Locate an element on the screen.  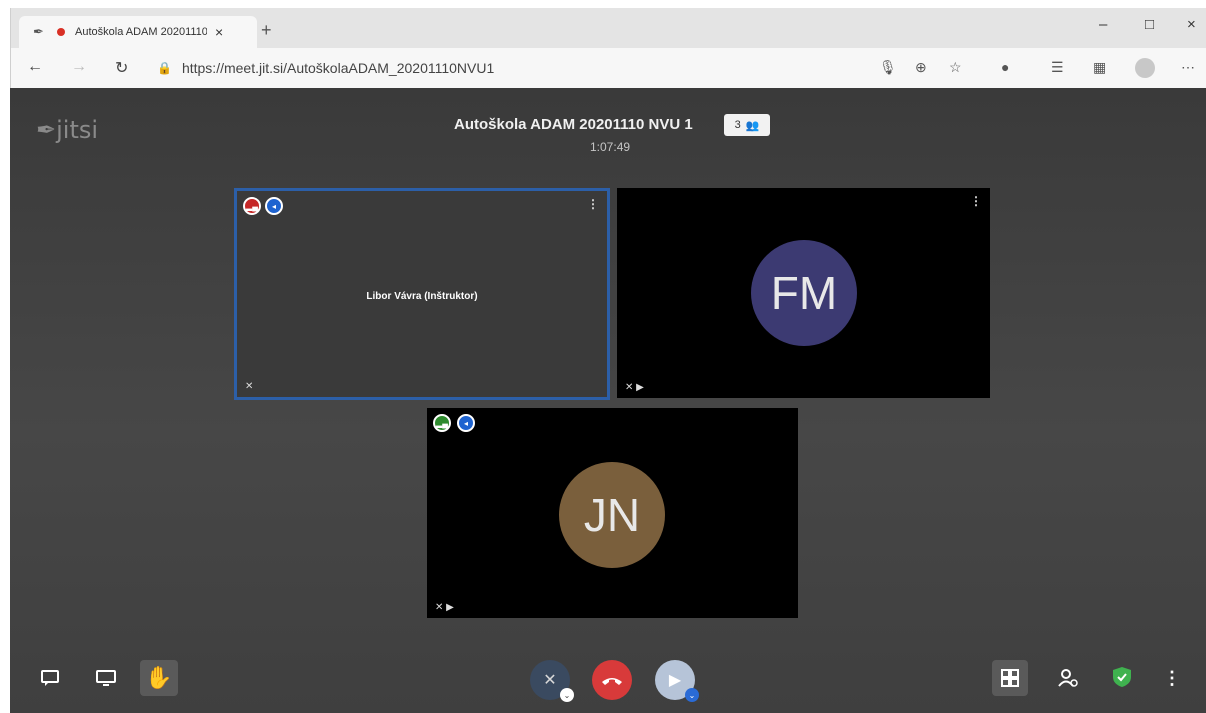
chat-button is located at coordinates (50, 678).